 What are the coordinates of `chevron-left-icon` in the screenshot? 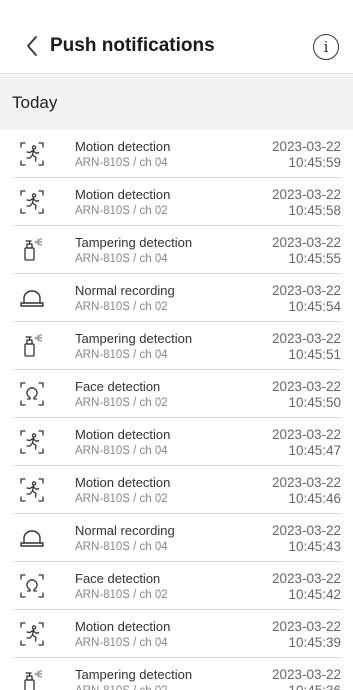 It's located at (32, 46).